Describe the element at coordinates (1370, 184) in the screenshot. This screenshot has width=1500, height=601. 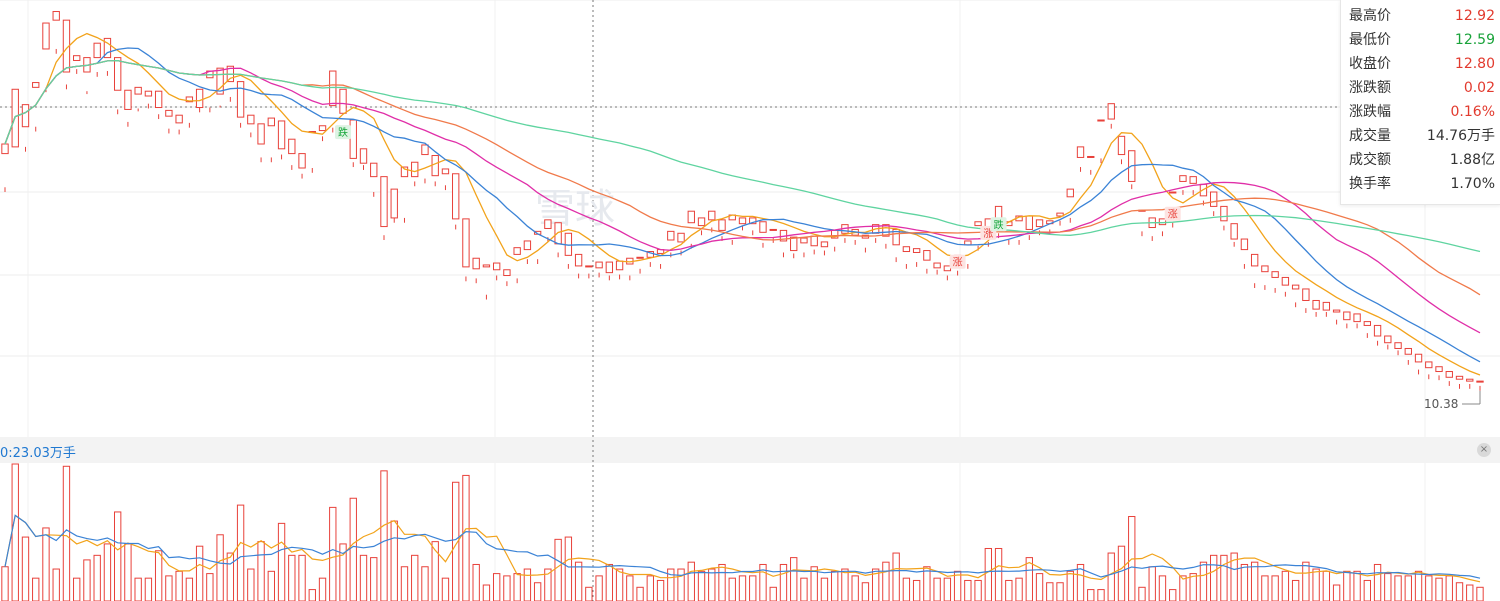
I see `info-label: 换手率` at that location.